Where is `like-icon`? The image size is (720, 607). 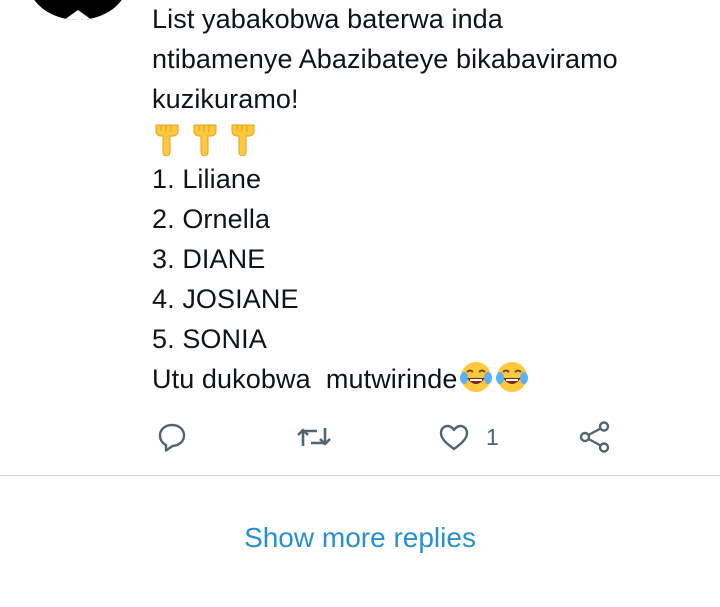
like-icon is located at coordinates (454, 437).